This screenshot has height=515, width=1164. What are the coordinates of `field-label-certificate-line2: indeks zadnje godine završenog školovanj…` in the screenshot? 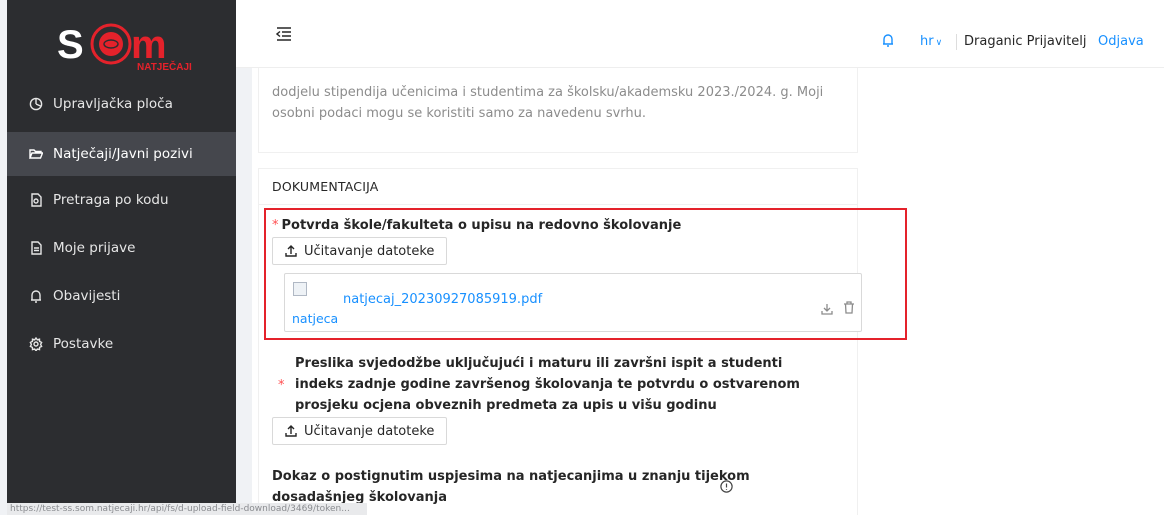 It's located at (547, 384).